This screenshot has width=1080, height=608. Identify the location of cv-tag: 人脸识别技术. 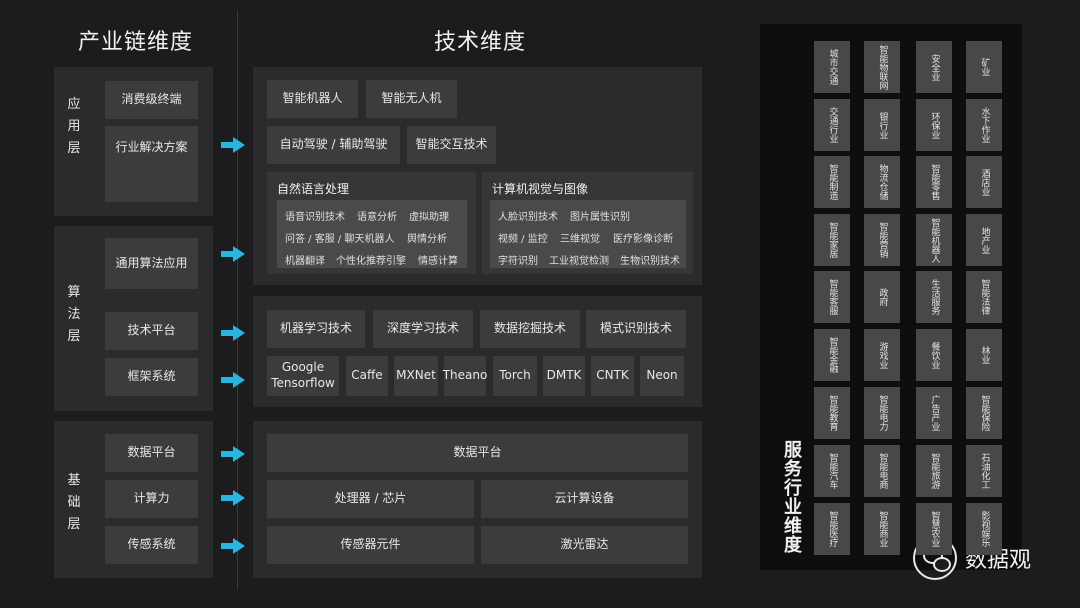
(528, 217).